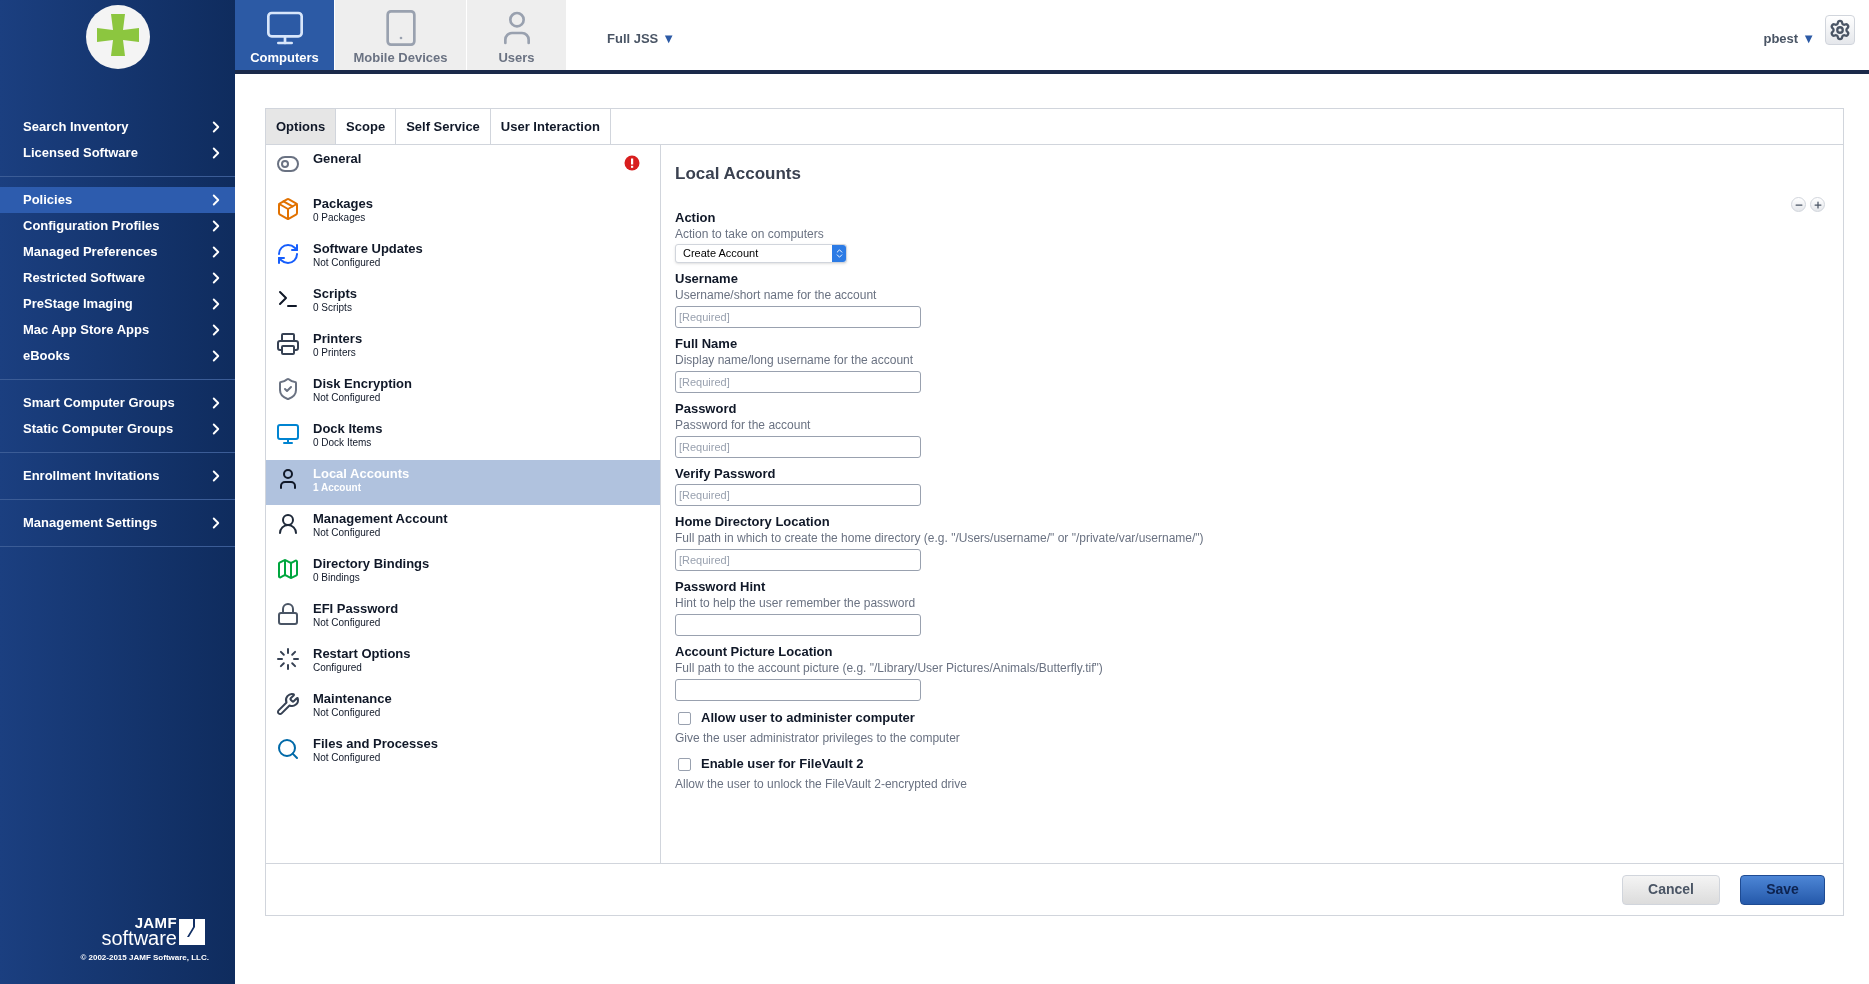  Describe the element at coordinates (782, 764) in the screenshot. I see `checkbox-label: Enable user for FileVault 2` at that location.